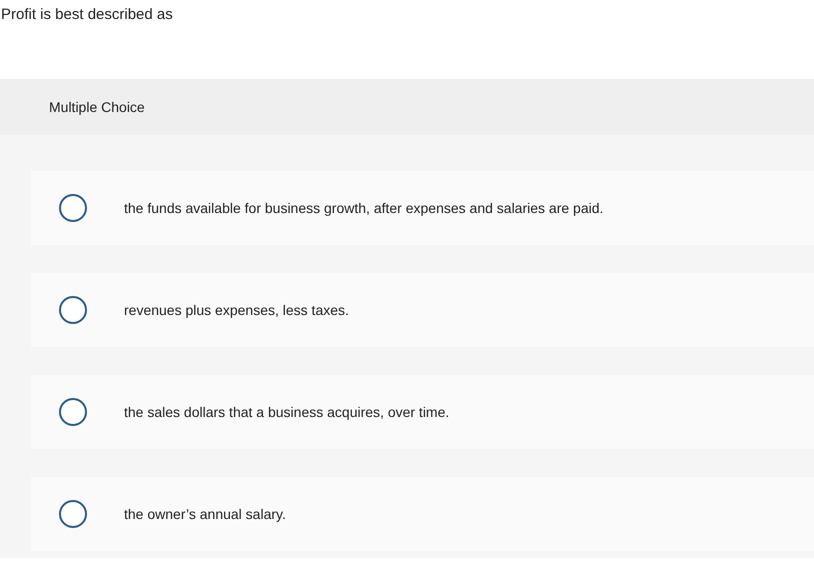 This screenshot has width=814, height=564. Describe the element at coordinates (422, 514) in the screenshot. I see `answer-option: the owner’s annual salary.` at that location.